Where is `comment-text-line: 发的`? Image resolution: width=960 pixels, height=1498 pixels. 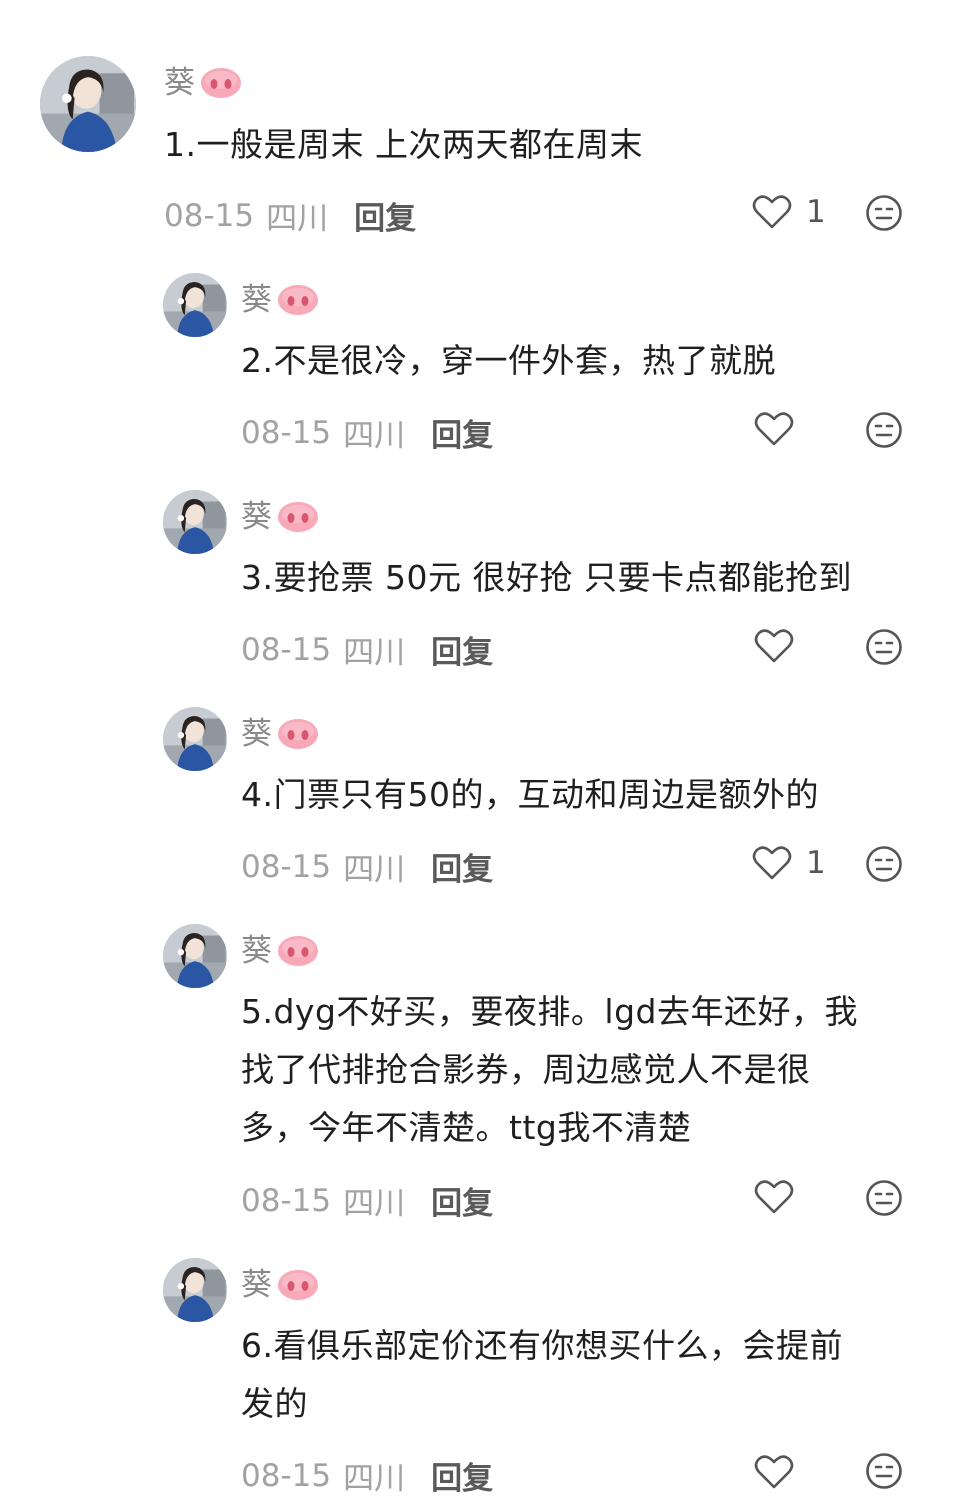
comment-text-line: 发的 is located at coordinates (274, 1403).